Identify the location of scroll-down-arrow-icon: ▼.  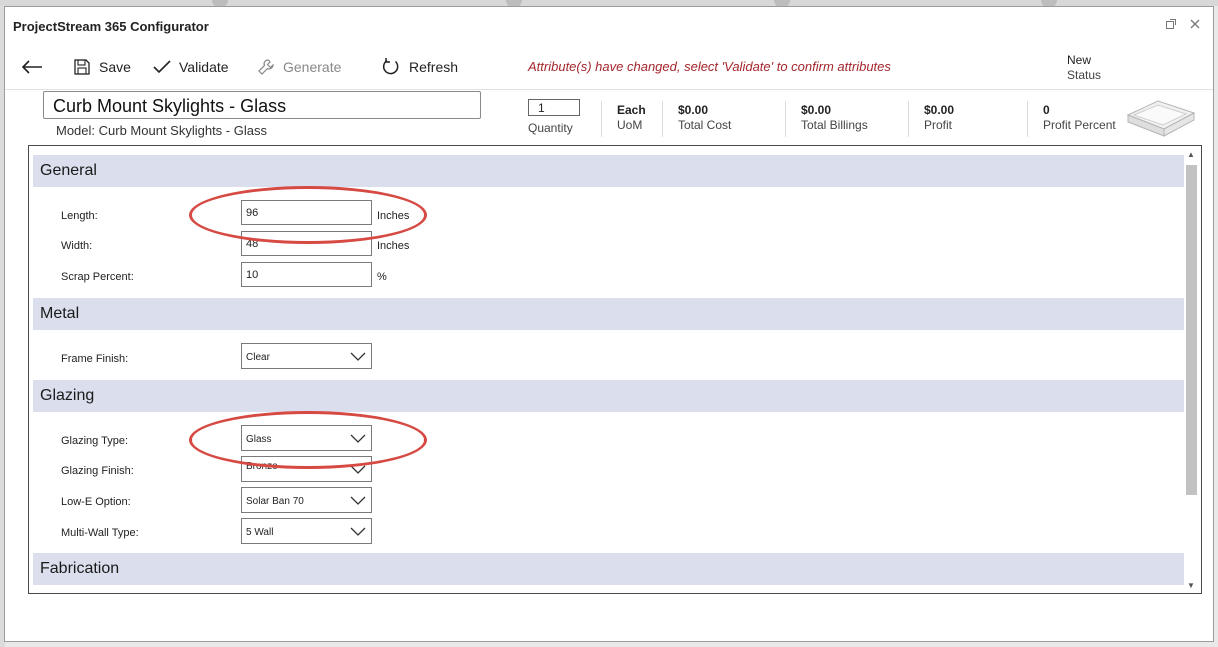
(1191, 585).